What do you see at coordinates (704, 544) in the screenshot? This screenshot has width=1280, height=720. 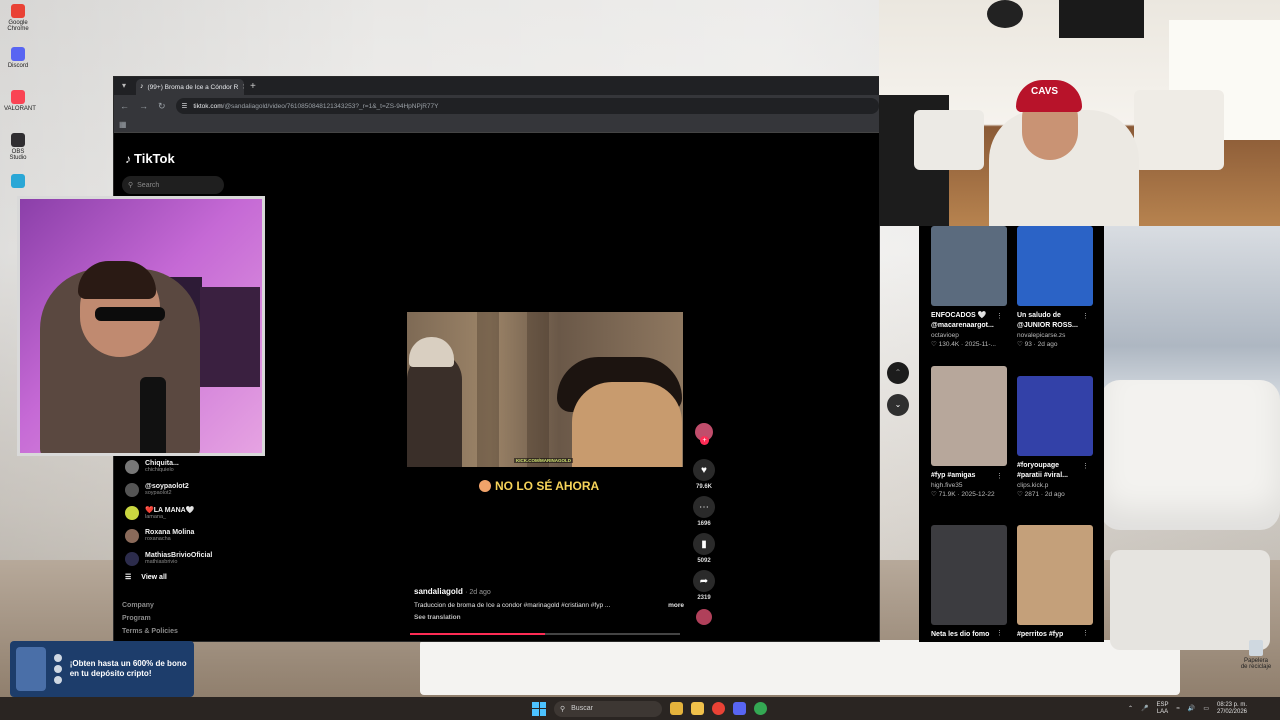 I see `save-button: ▮` at bounding box center [704, 544].